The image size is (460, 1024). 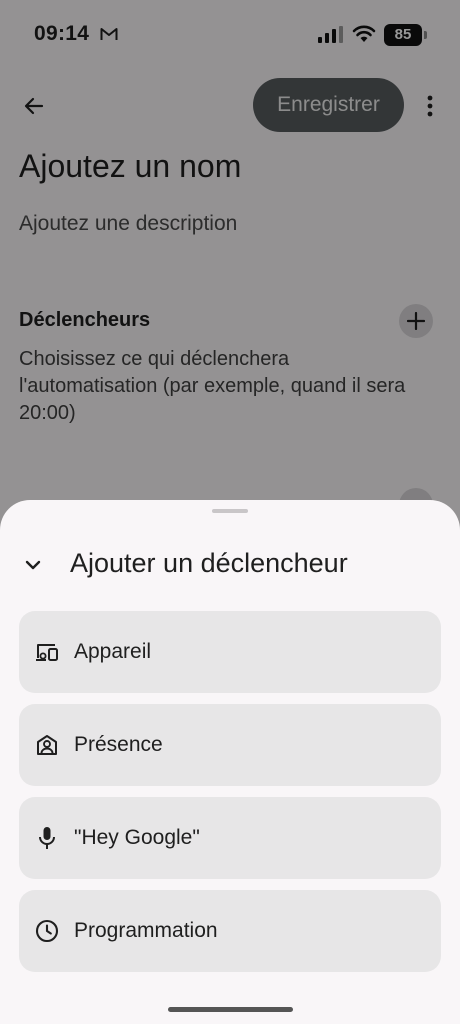 What do you see at coordinates (146, 930) in the screenshot?
I see `option-label: Programmation` at bounding box center [146, 930].